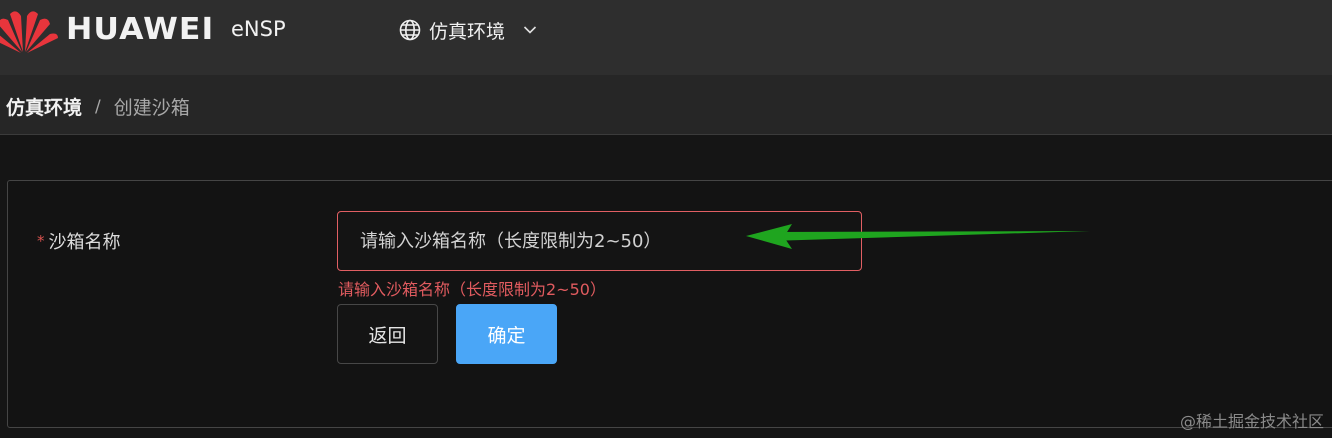  What do you see at coordinates (387, 334) in the screenshot?
I see `back-button: 返回` at bounding box center [387, 334].